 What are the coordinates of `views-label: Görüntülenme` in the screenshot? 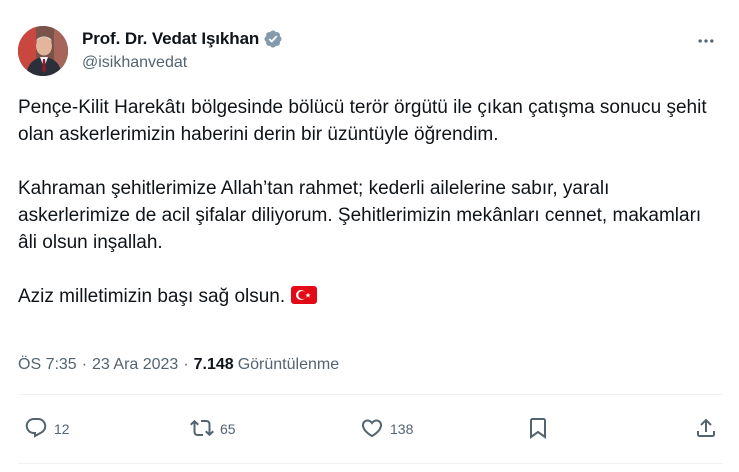 It's located at (288, 364).